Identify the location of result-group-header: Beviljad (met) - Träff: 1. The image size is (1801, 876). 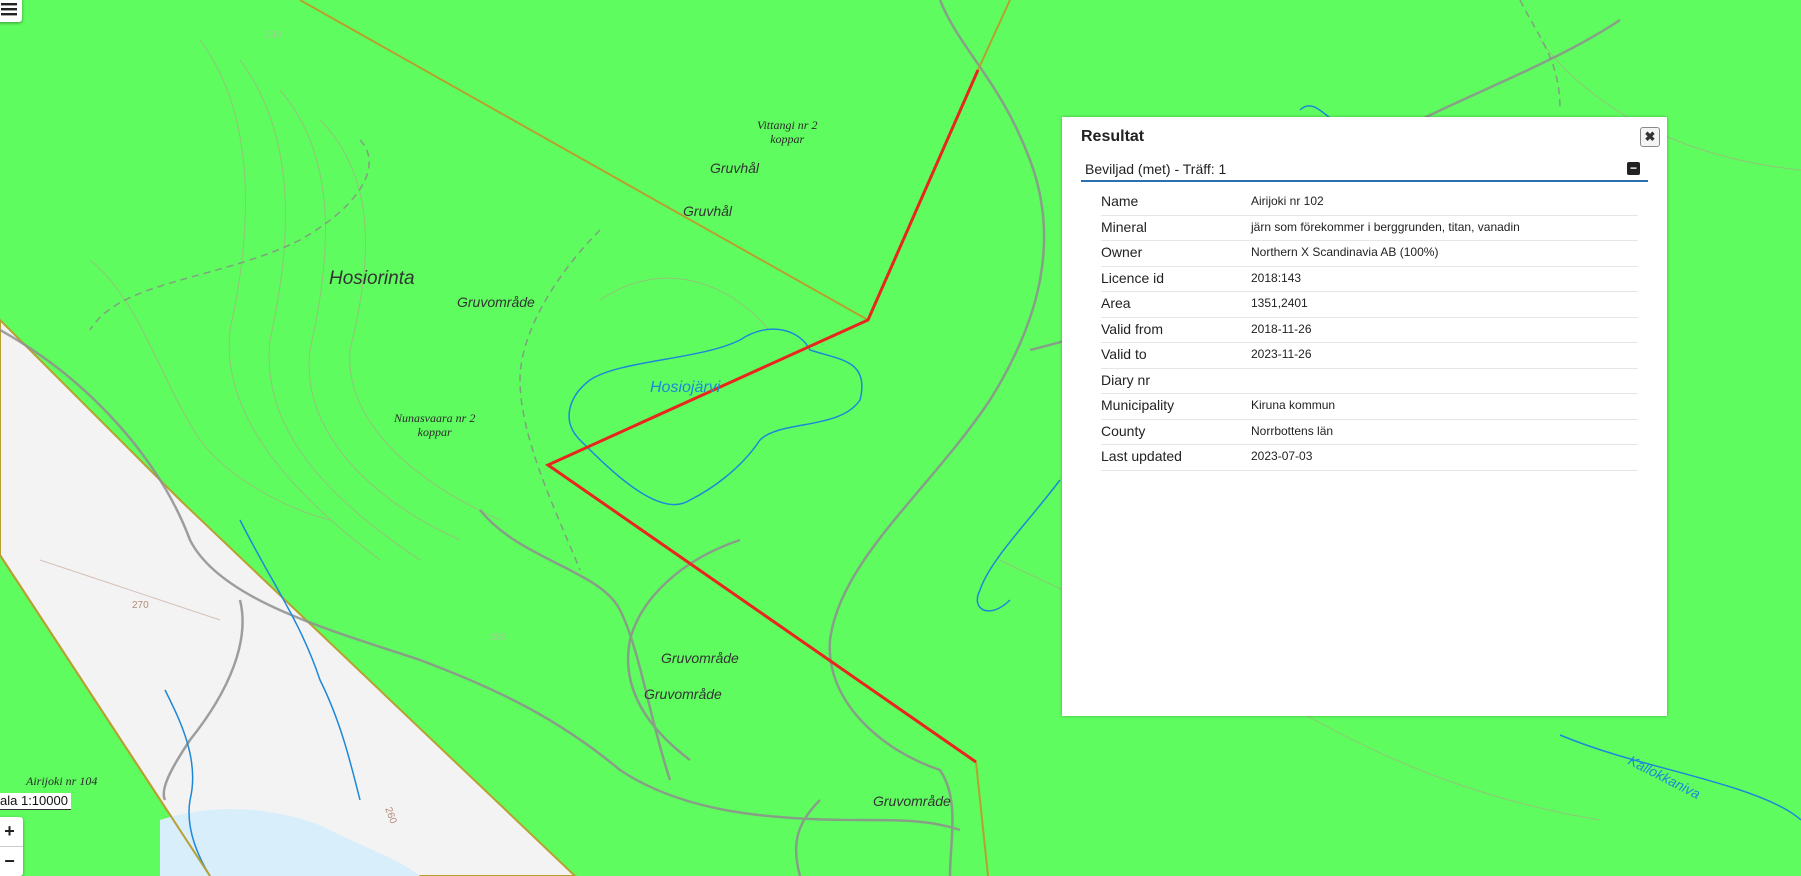
(1364, 171).